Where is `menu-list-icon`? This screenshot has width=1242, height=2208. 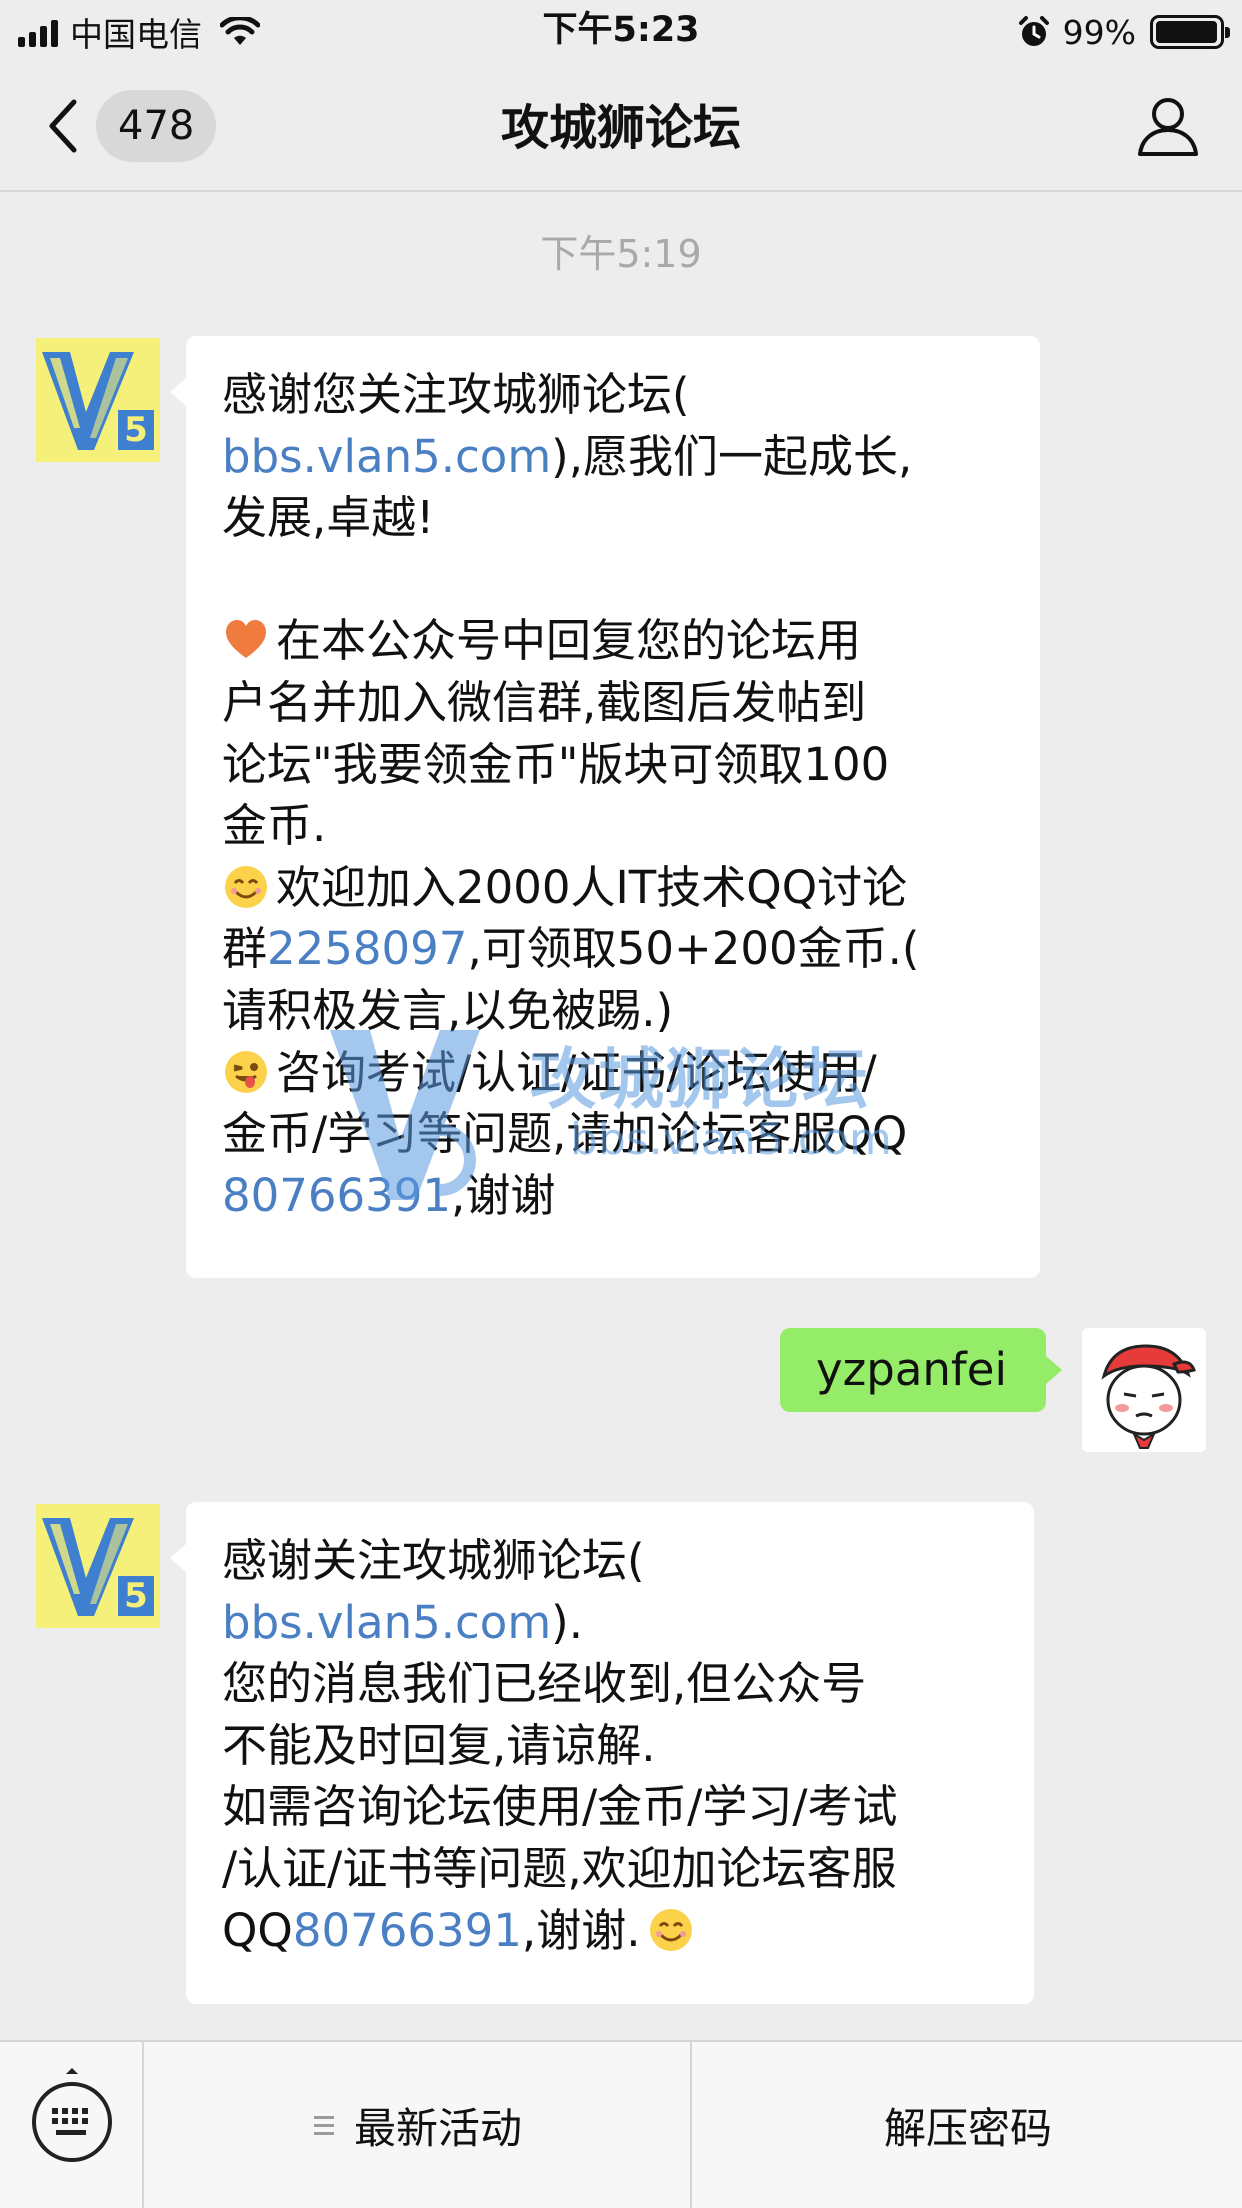
menu-list-icon is located at coordinates (323, 2125).